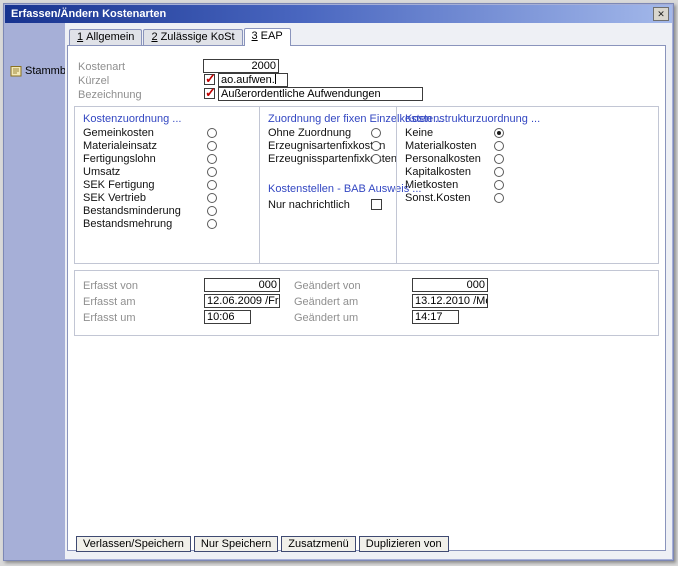 This screenshot has height=566, width=678. I want to click on sidebar-item-stammblatt: Stammblatt, so click(45, 71).